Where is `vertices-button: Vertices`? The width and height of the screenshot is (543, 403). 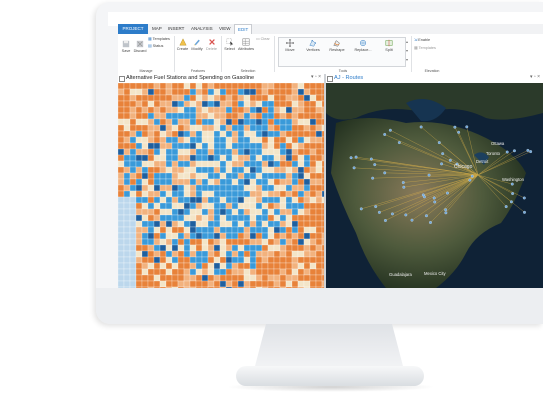
vertices-button: Vertices is located at coordinates (313, 45).